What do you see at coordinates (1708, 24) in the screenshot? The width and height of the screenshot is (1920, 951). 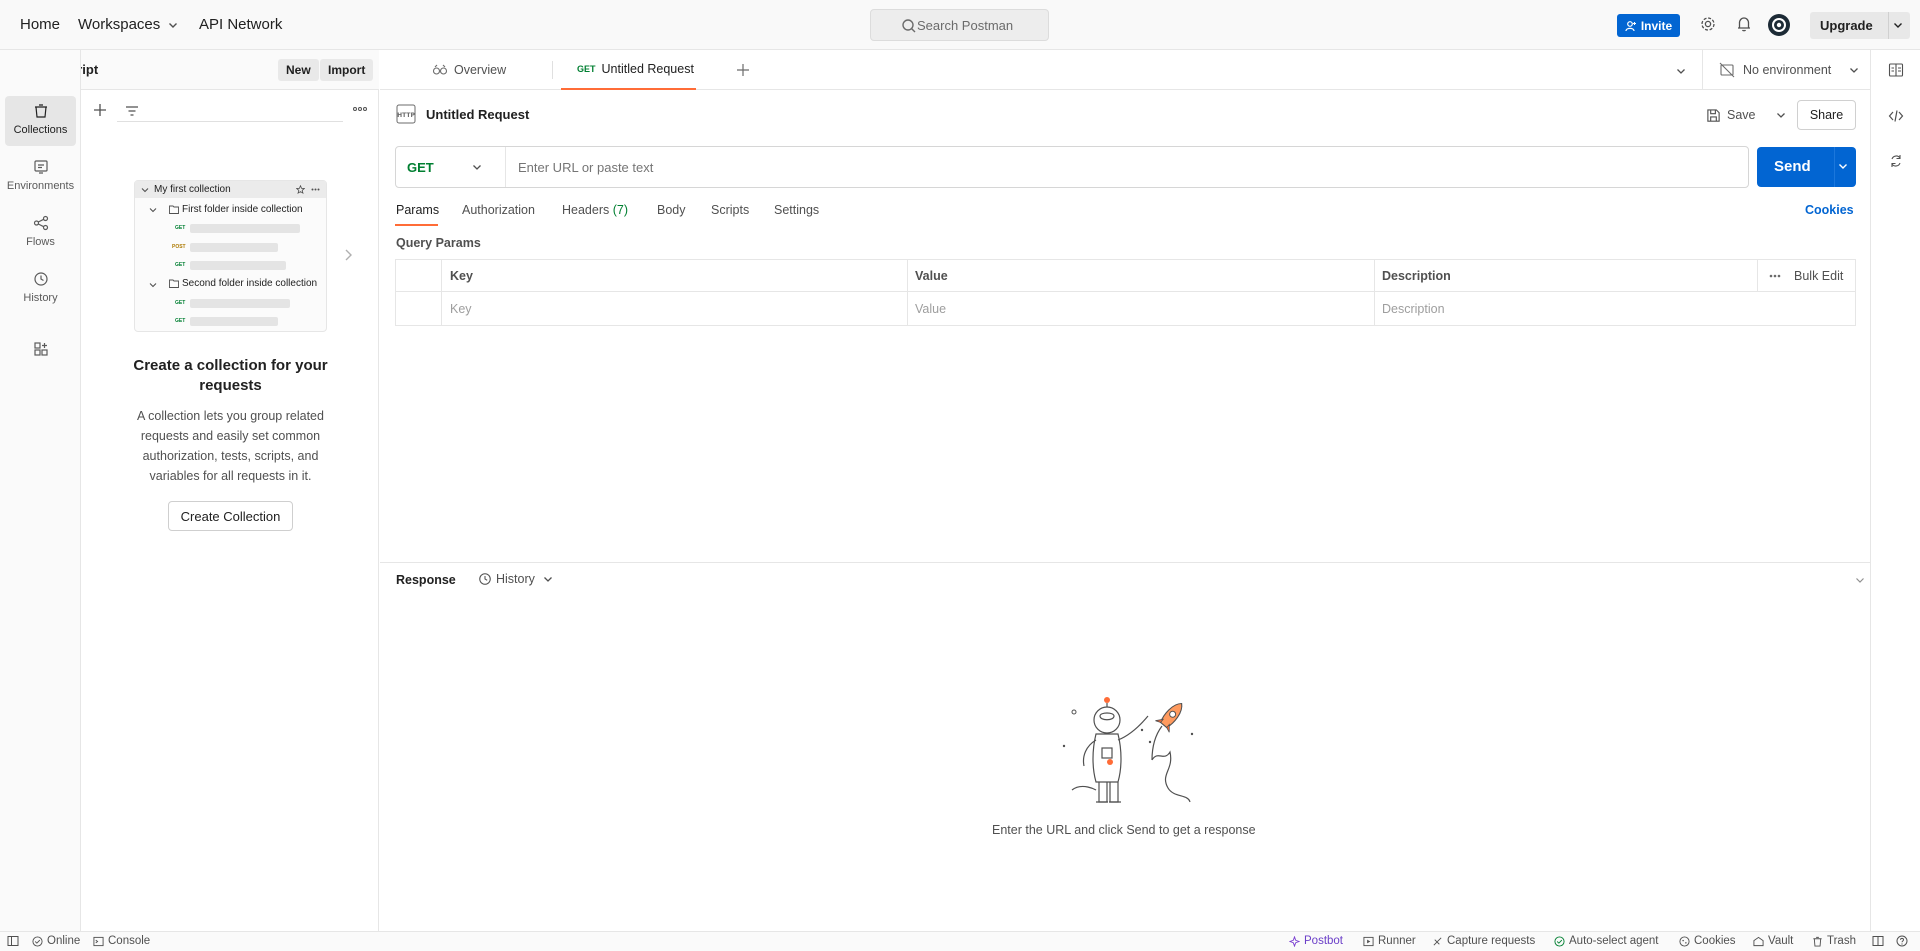 I see `gear-icon` at bounding box center [1708, 24].